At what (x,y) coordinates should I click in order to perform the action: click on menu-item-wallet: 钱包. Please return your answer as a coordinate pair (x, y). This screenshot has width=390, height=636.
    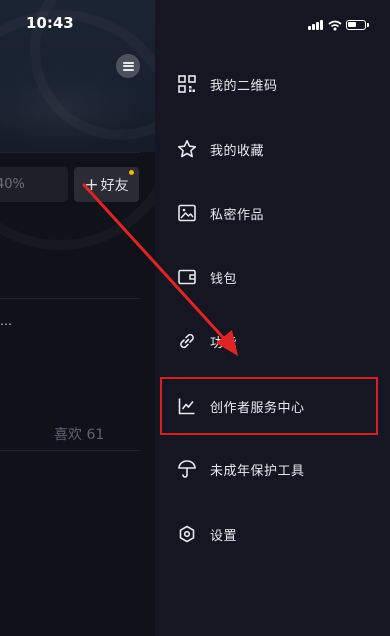
    Looking at the image, I should click on (272, 277).